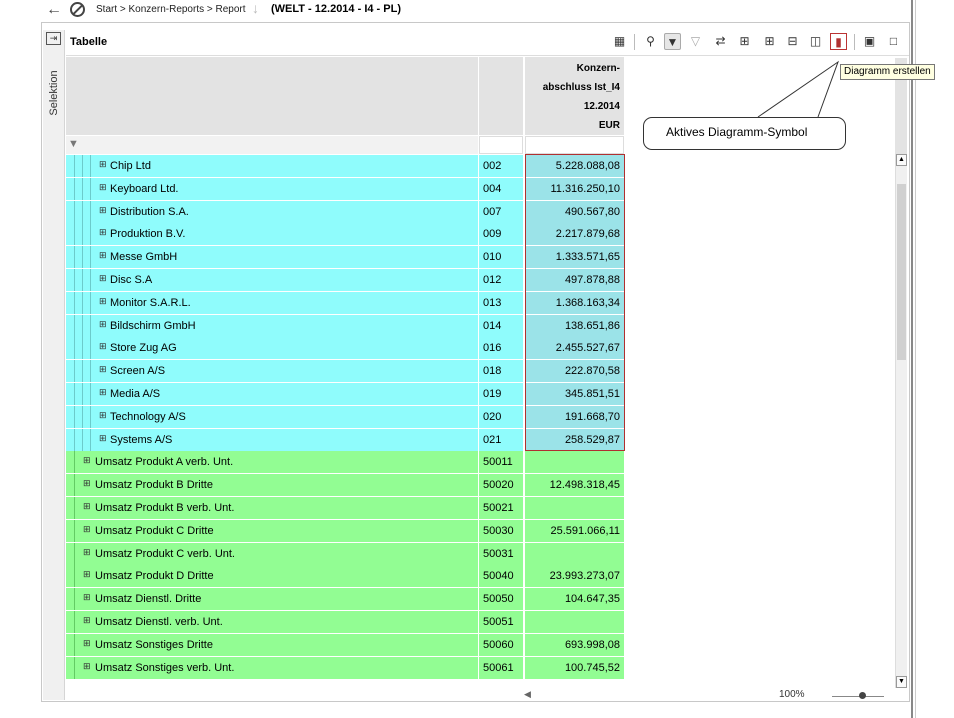  I want to click on row-value: 258.529,87, so click(574, 439).